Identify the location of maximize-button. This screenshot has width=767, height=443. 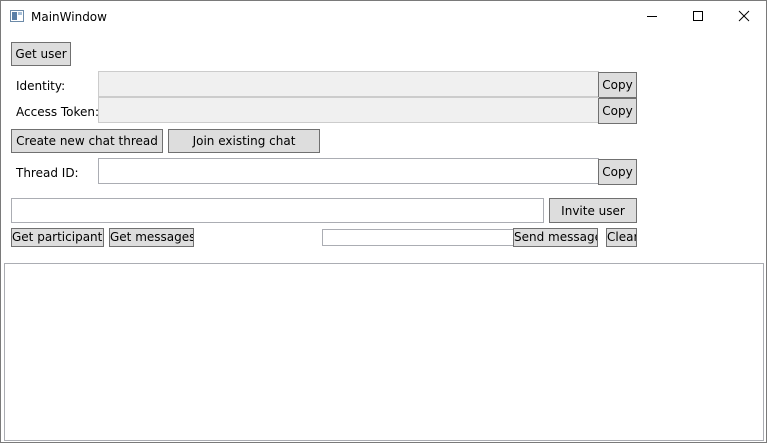
(698, 16).